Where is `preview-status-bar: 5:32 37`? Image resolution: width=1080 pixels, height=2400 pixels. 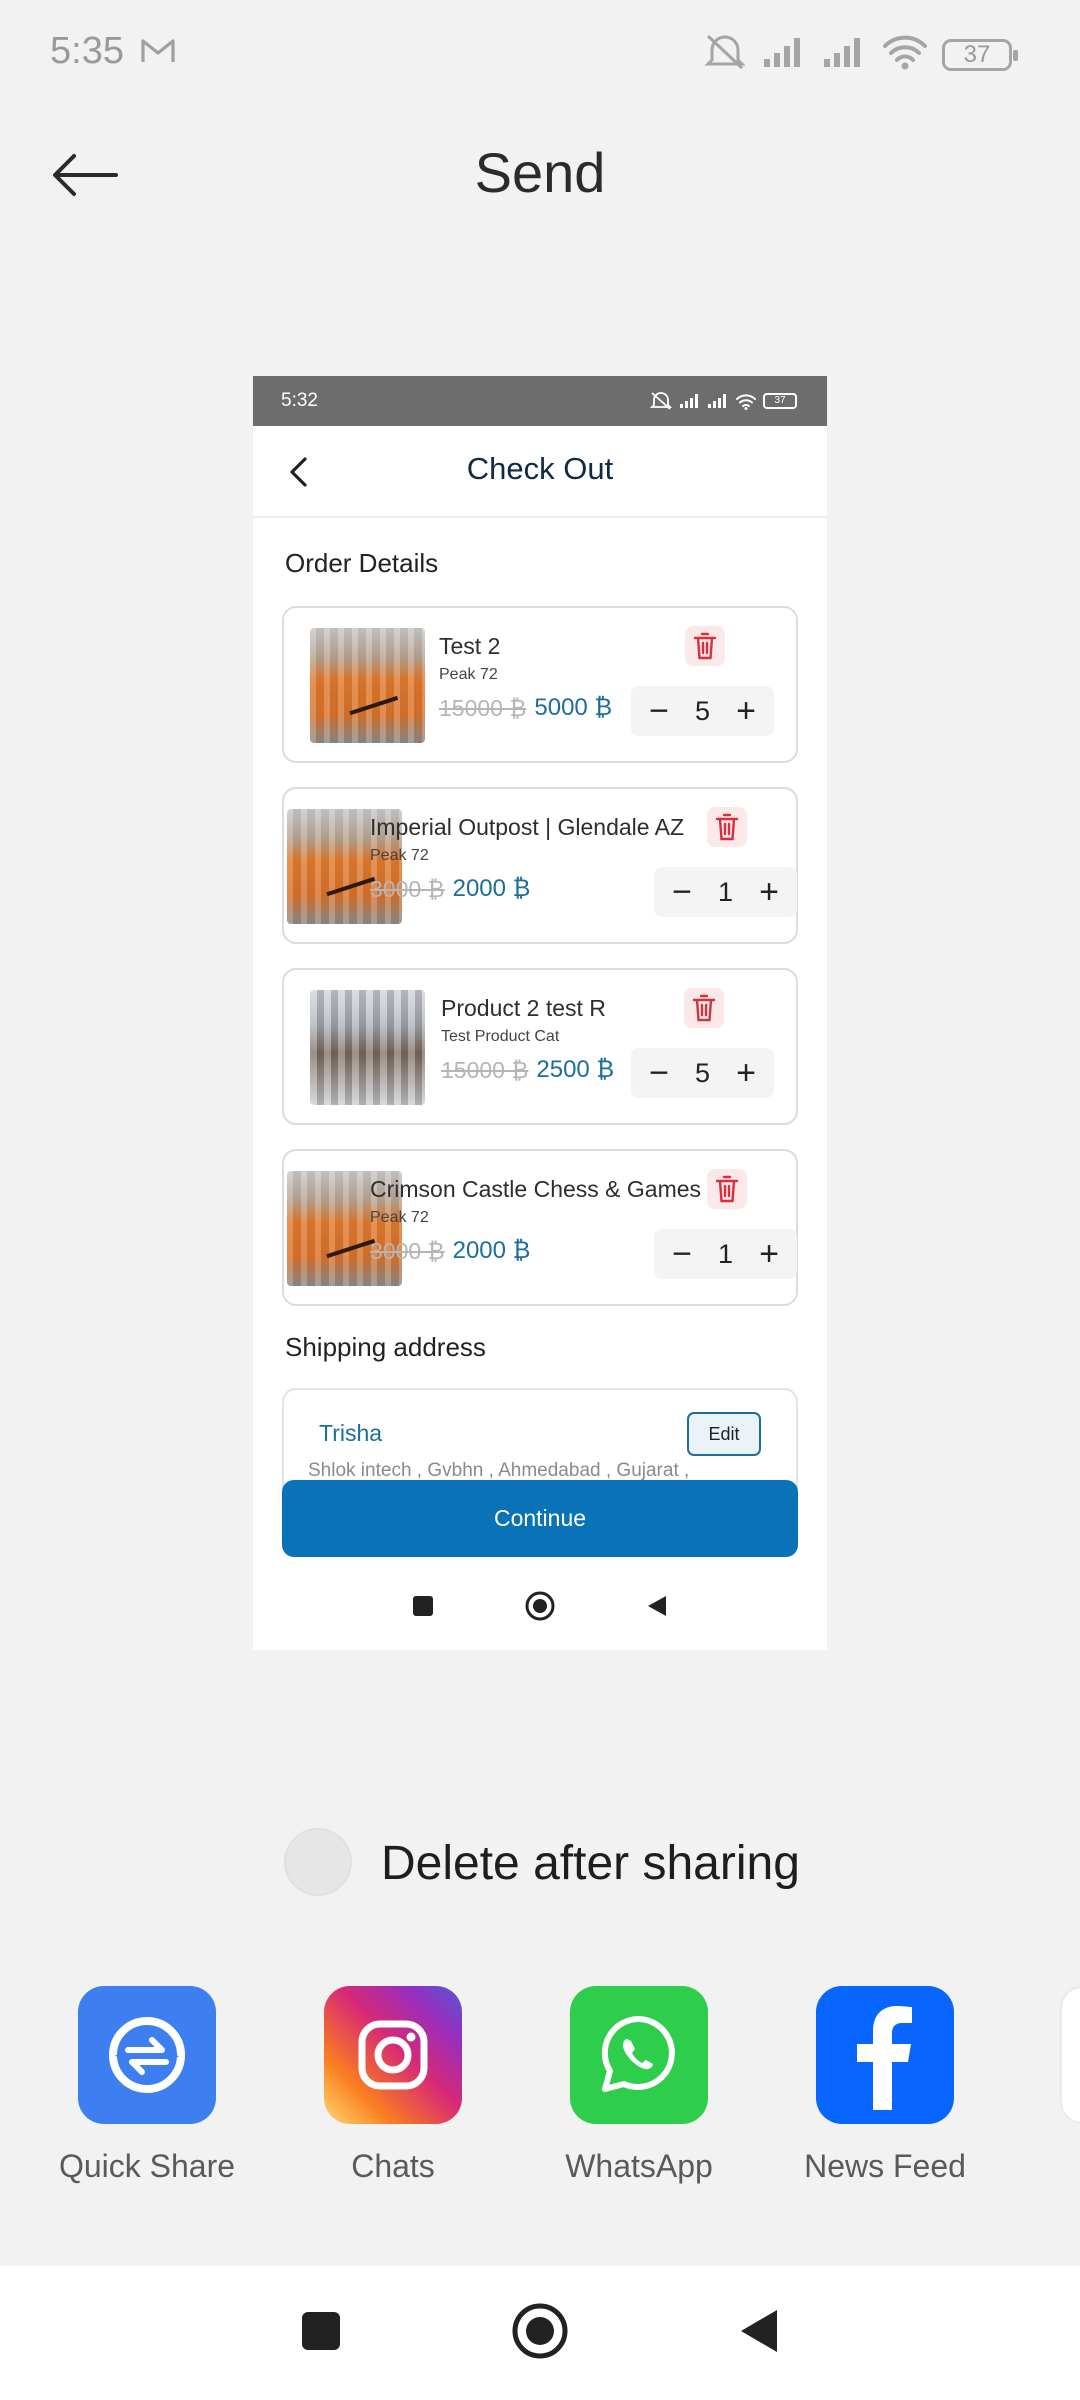 preview-status-bar: 5:32 37 is located at coordinates (540, 401).